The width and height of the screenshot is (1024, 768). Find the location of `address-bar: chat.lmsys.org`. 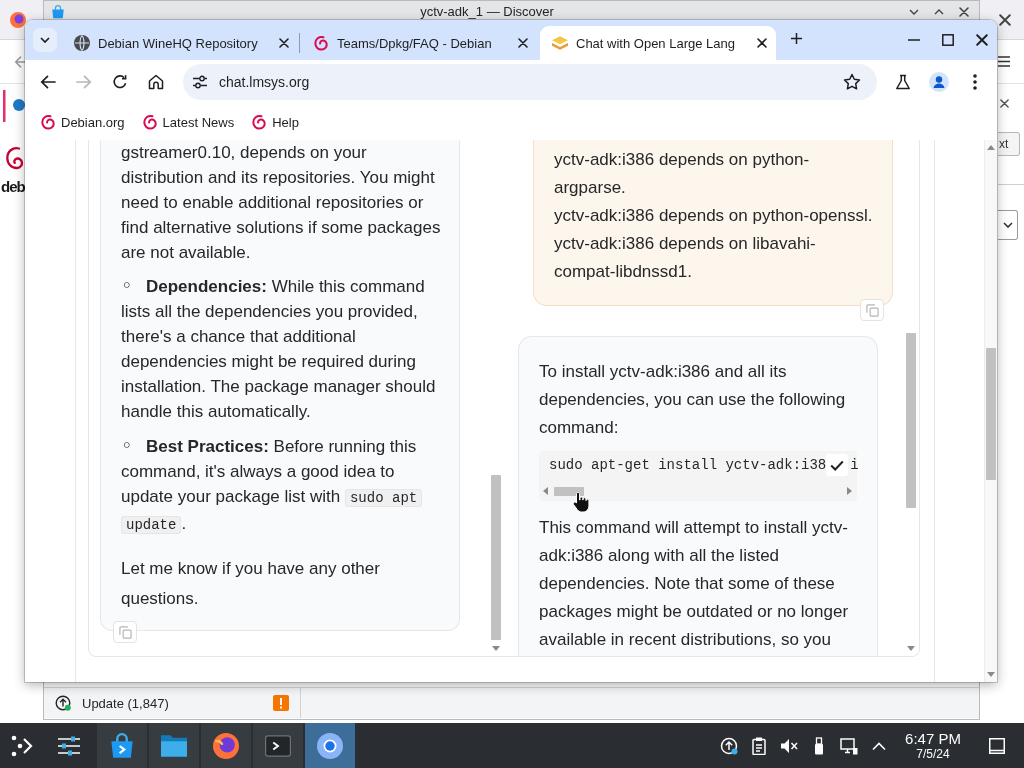

address-bar: chat.lmsys.org is located at coordinates (530, 82).